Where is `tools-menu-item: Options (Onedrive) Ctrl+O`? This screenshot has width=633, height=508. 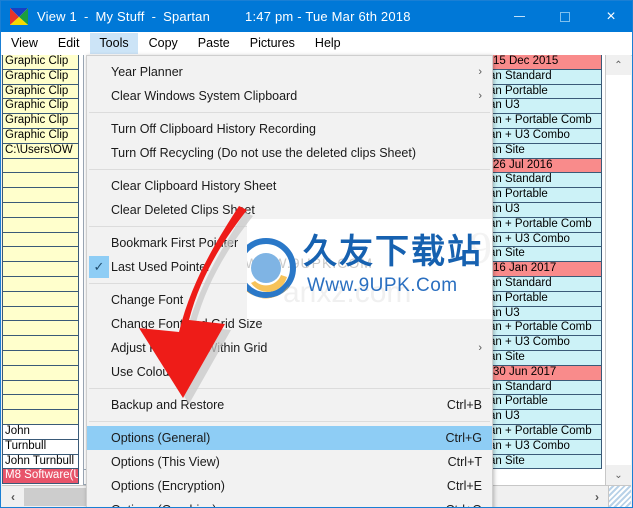
tools-menu-item: Options (Onedrive) Ctrl+O is located at coordinates (289, 502).